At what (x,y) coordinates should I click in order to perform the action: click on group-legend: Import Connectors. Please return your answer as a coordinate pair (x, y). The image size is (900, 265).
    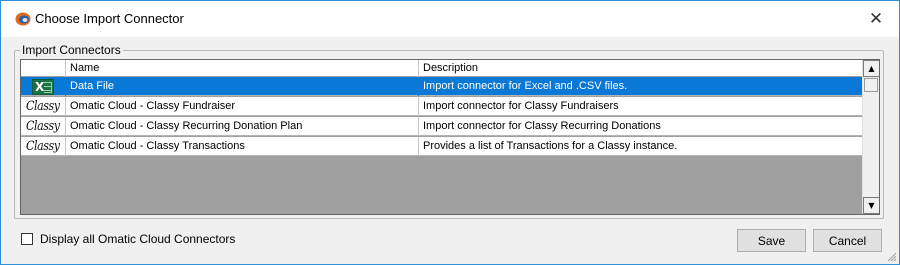
    Looking at the image, I should click on (71, 50).